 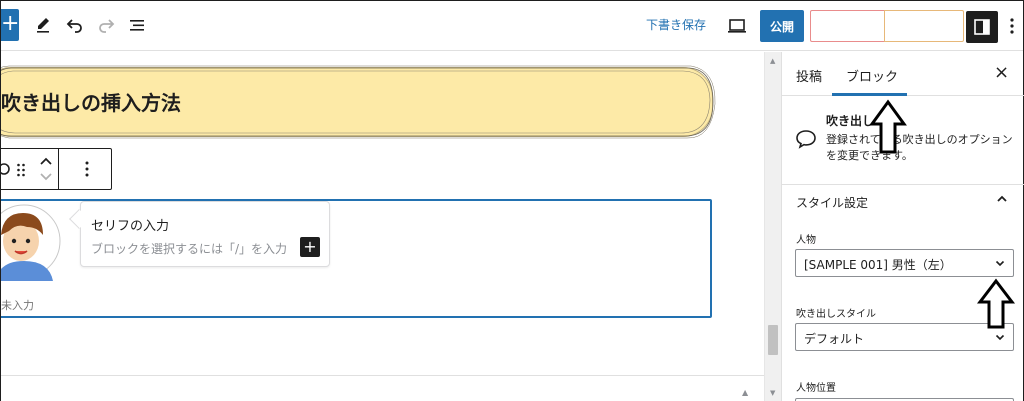 I want to click on pencil-icon, so click(x=43, y=25).